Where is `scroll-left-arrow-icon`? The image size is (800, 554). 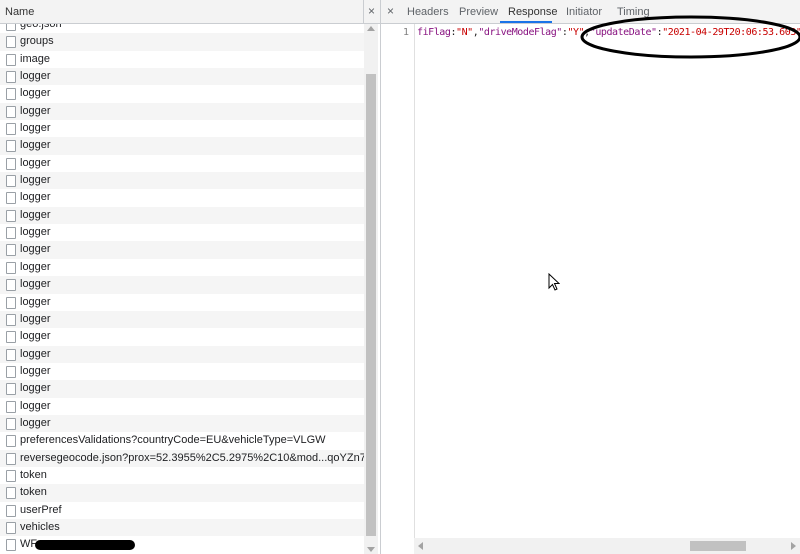
scroll-left-arrow-icon is located at coordinates (420, 546).